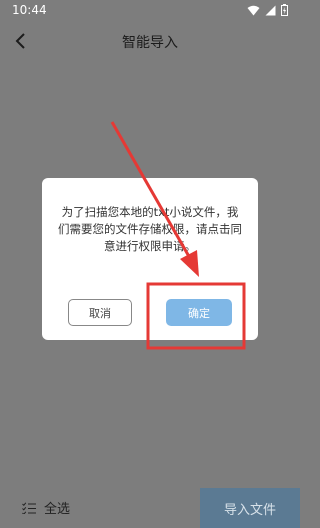 Image resolution: width=320 pixels, height=528 pixels. I want to click on select-all-button: 全选, so click(46, 507).